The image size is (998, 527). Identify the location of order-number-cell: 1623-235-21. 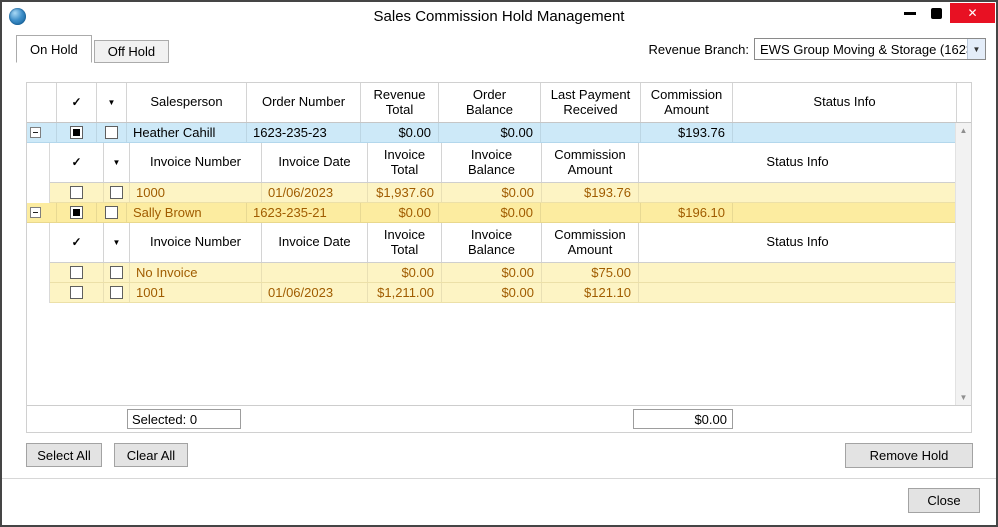
(304, 212).